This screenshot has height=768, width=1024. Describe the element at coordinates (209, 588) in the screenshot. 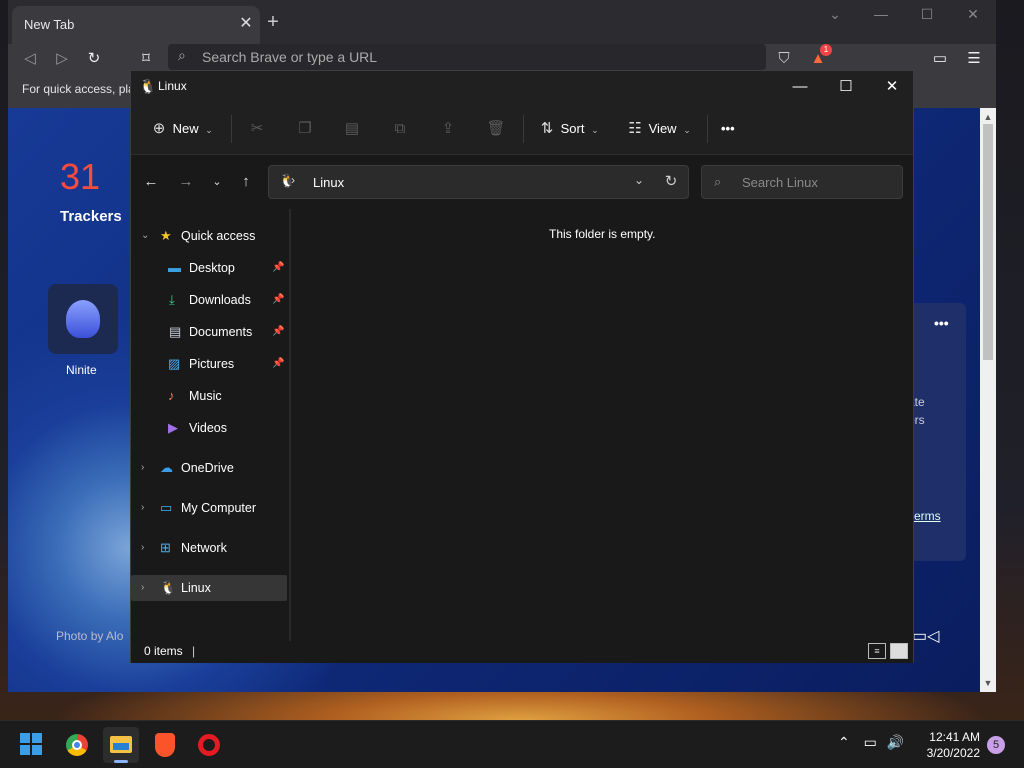

I see `sidebar-item-linux: › 🐧 Linux` at that location.